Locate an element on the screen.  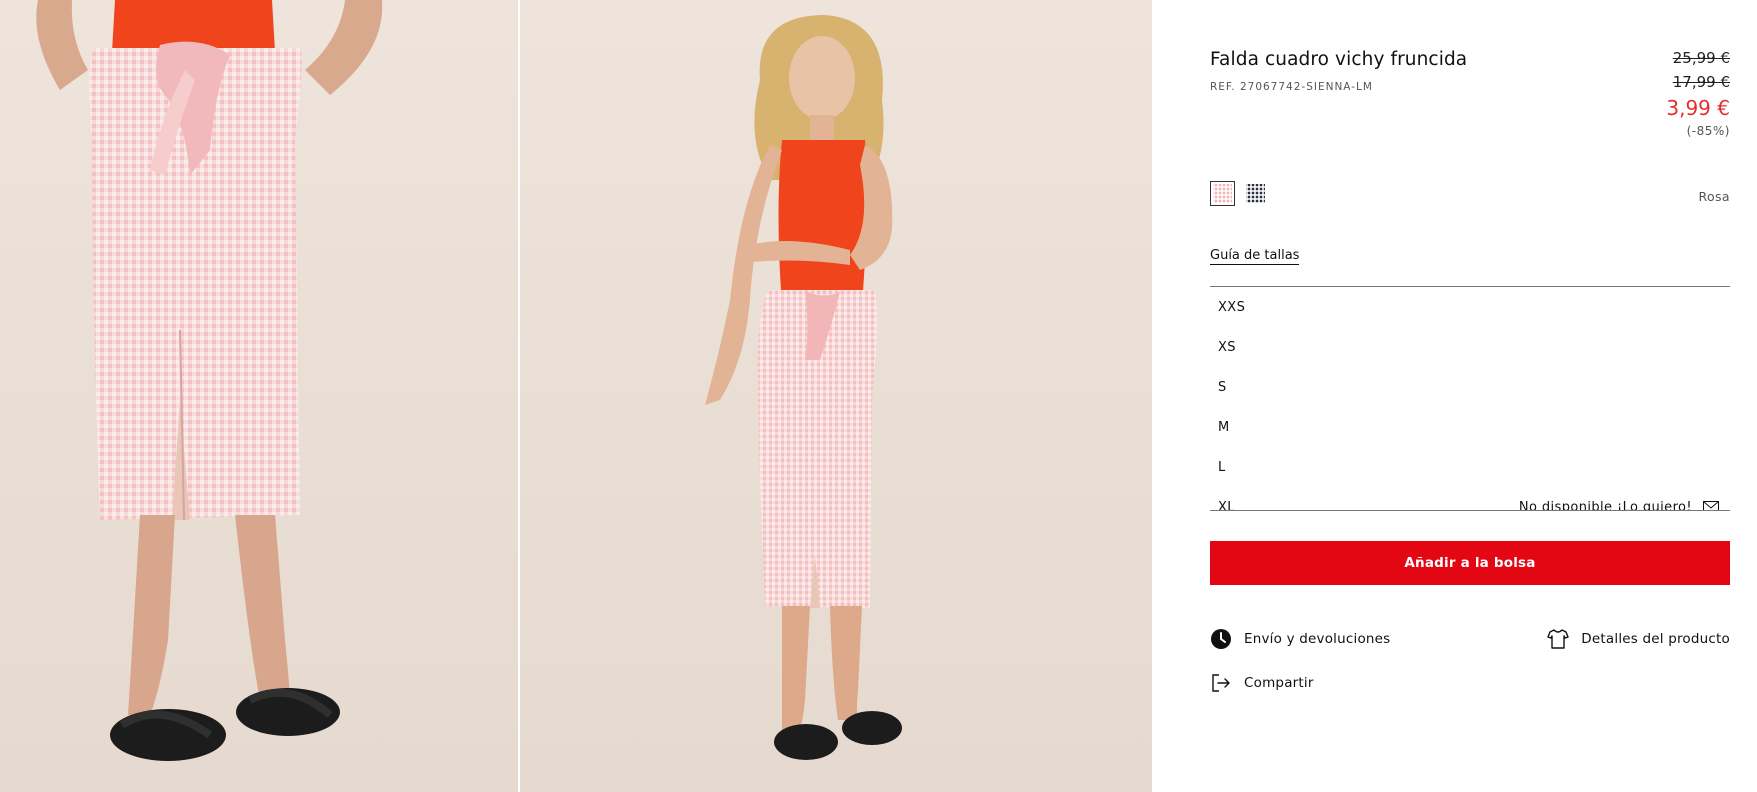
clock-icon is located at coordinates (1221, 639).